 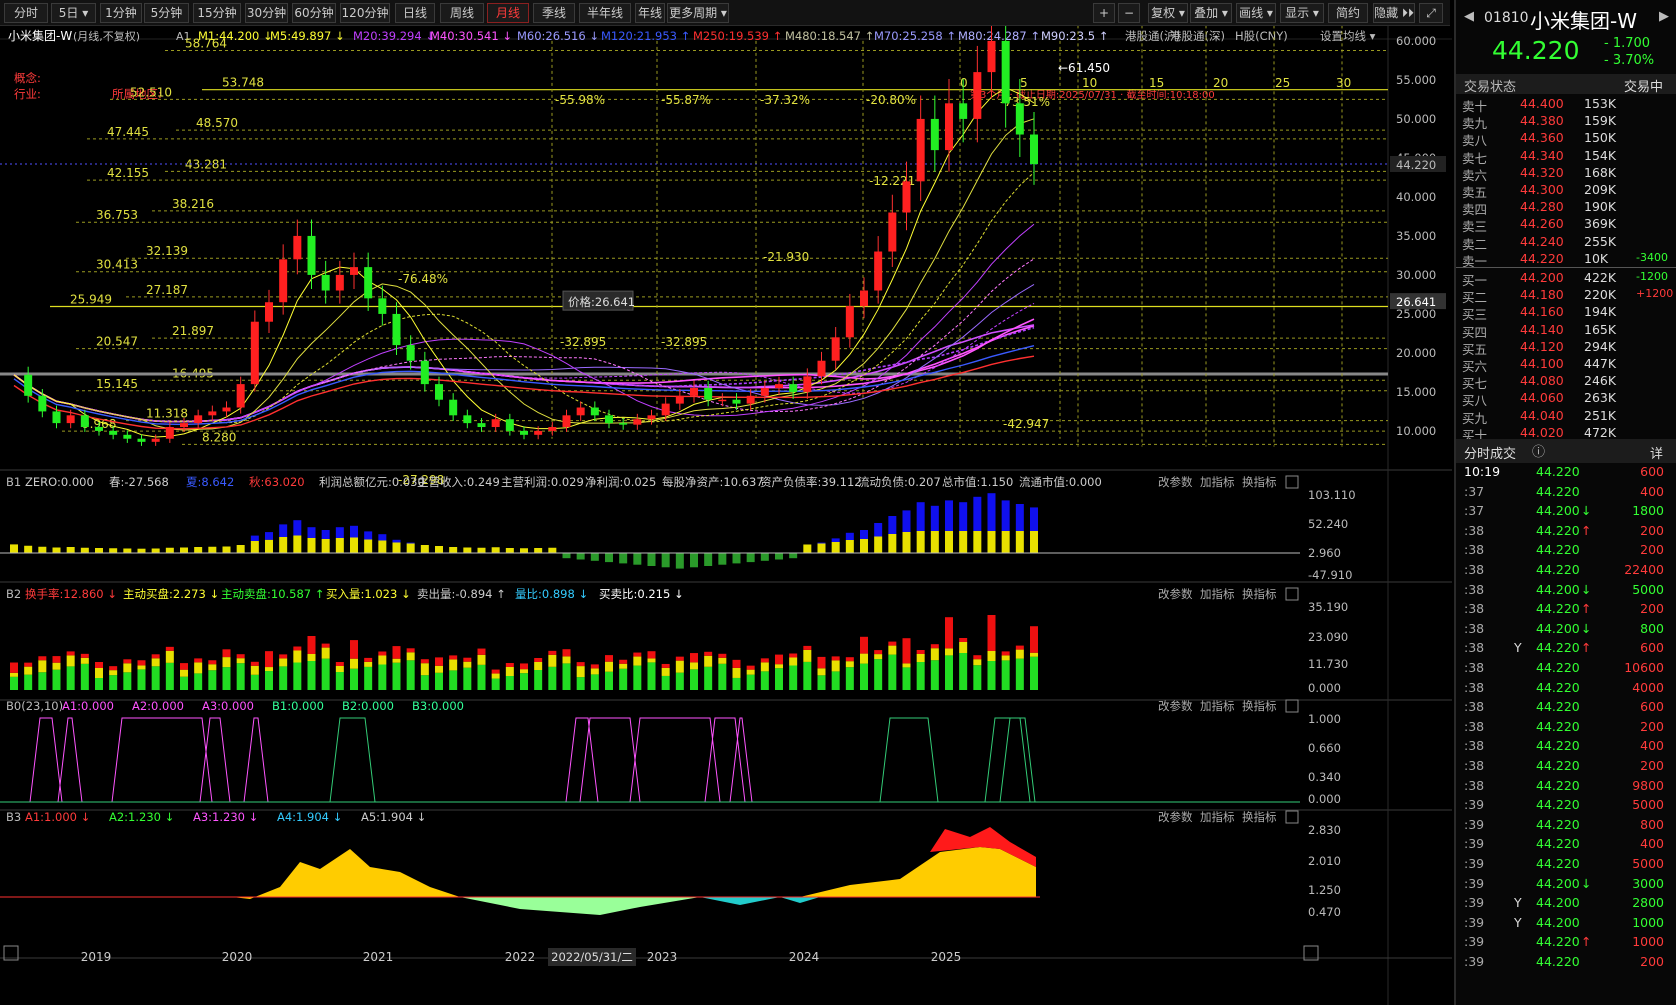 What do you see at coordinates (1431, 13) in the screenshot?
I see `toolbar-right-button-8: ⤢` at bounding box center [1431, 13].